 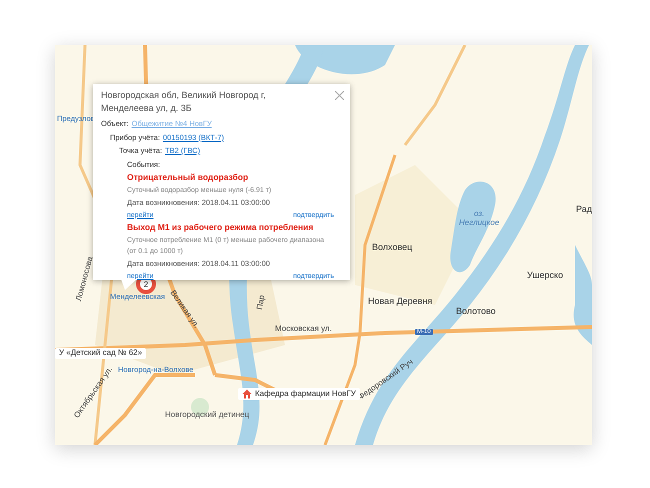 What do you see at coordinates (545, 276) in the screenshot?
I see `map-label: Ушерско` at bounding box center [545, 276].